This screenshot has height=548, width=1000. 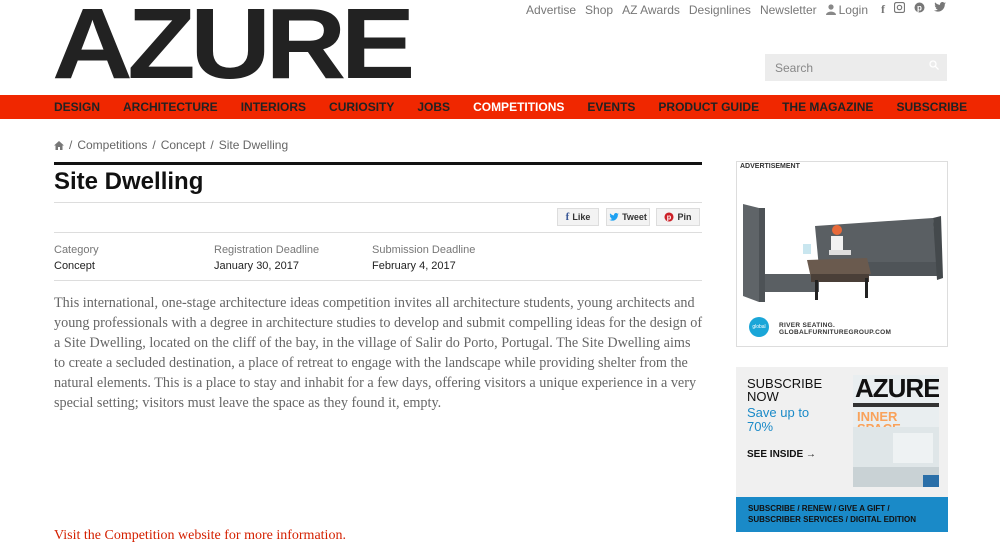 What do you see at coordinates (273, 107) in the screenshot?
I see `nav-interiors: INTERIORS` at bounding box center [273, 107].